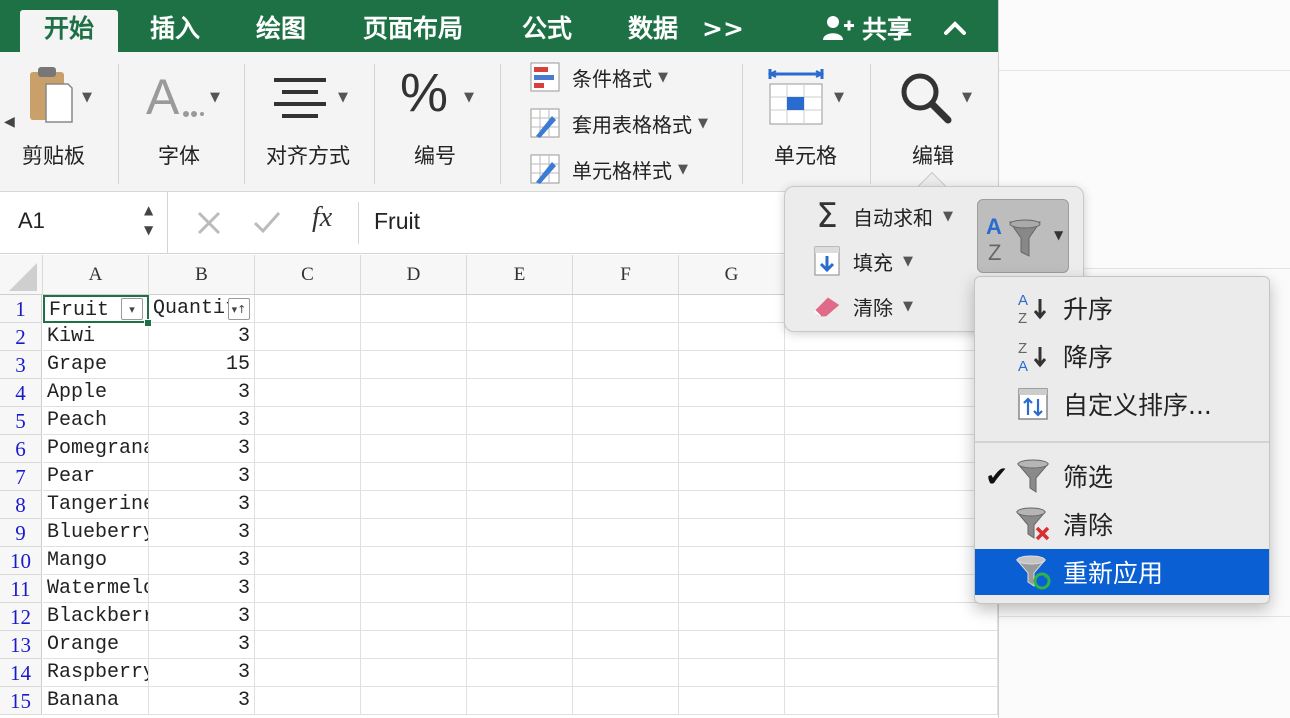  I want to click on menu-item-clear-filter: 清除, so click(1122, 524).